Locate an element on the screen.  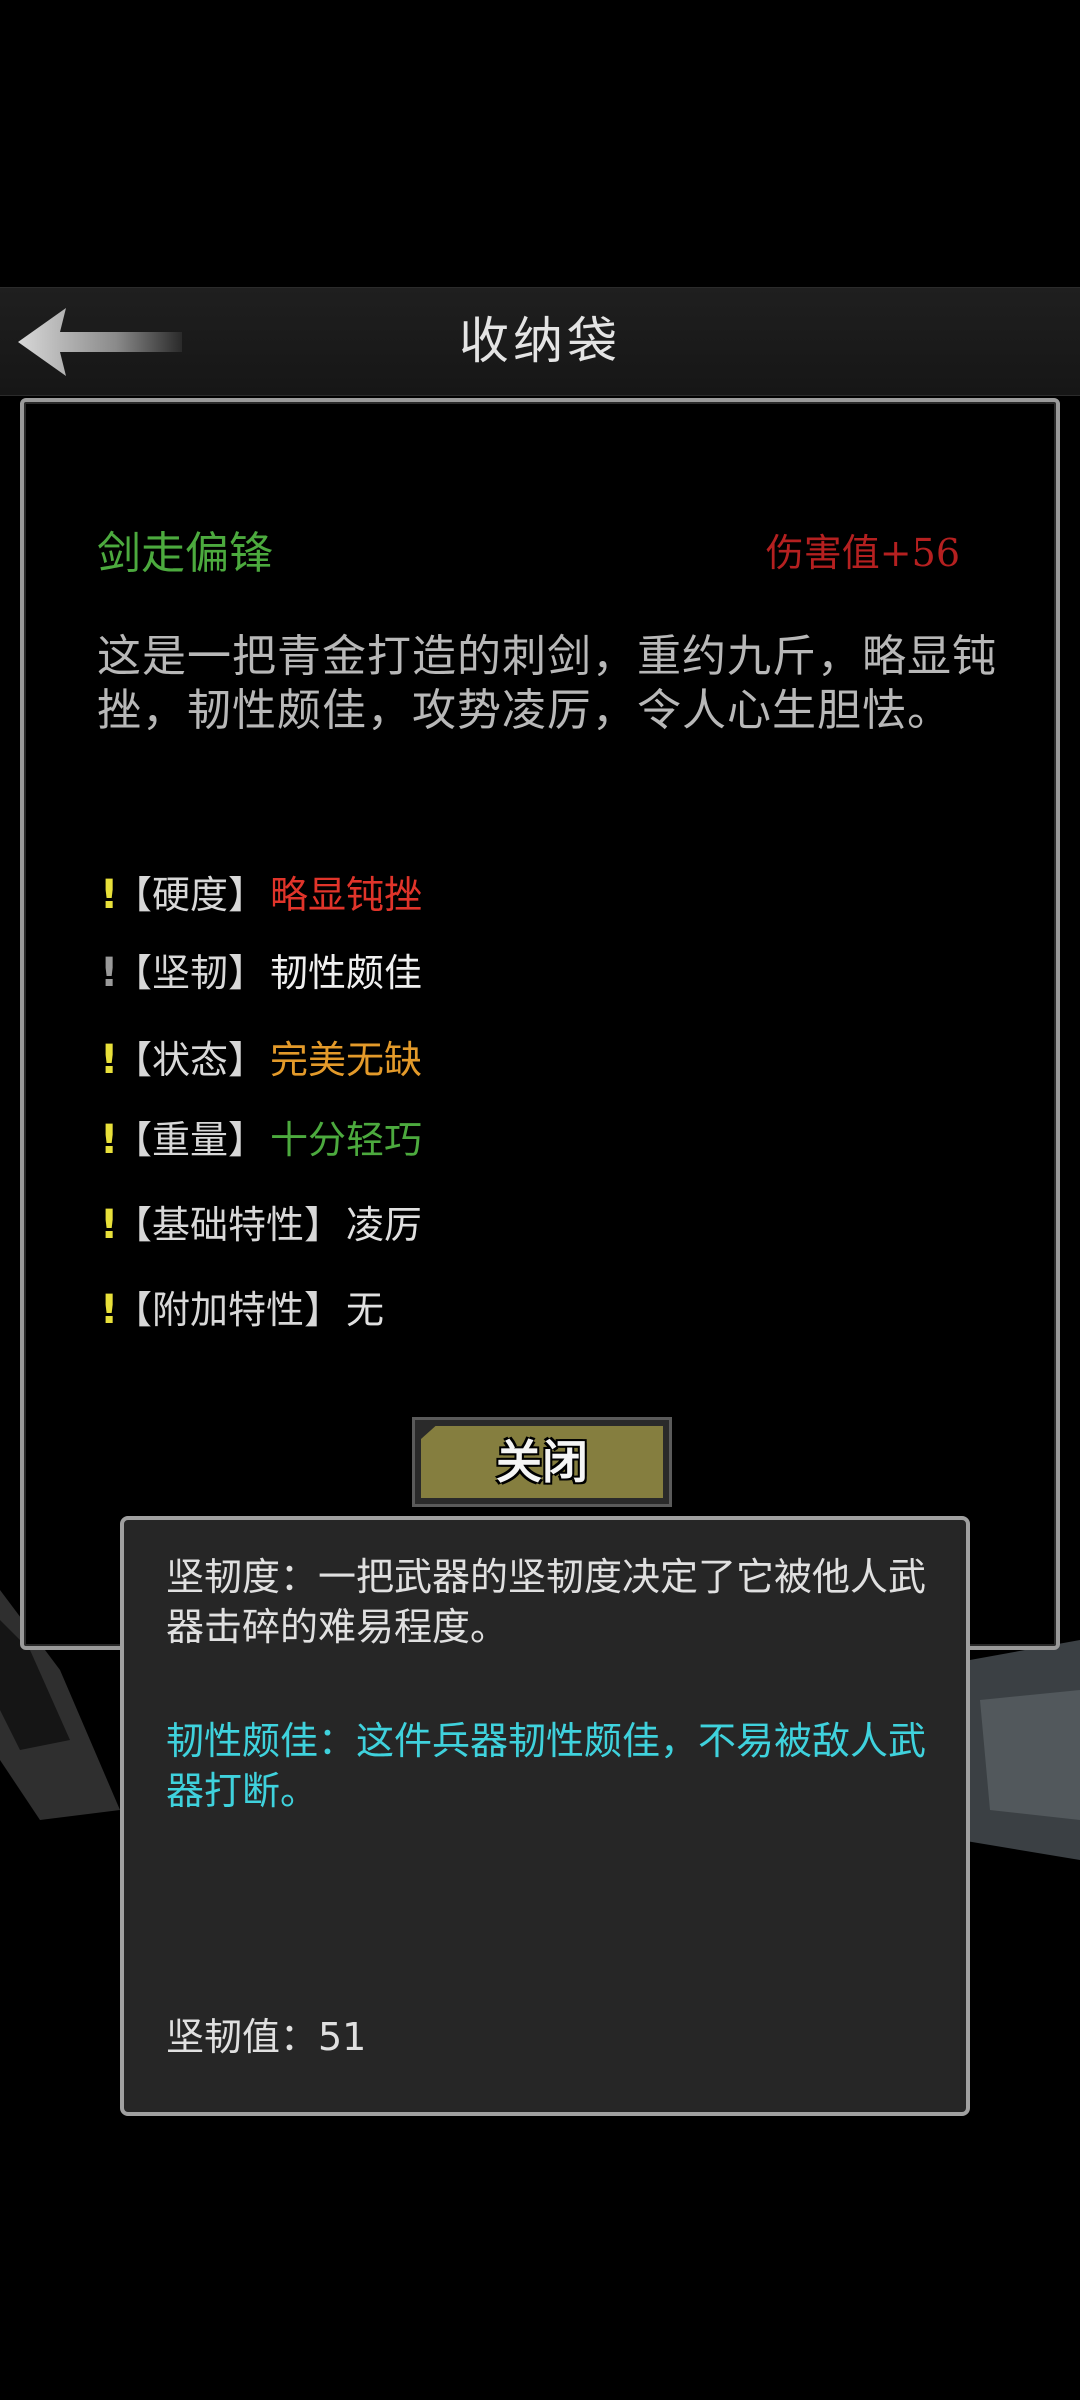
attribute-hardness: !【硬度】 略显钝挫 is located at coordinates (261, 895).